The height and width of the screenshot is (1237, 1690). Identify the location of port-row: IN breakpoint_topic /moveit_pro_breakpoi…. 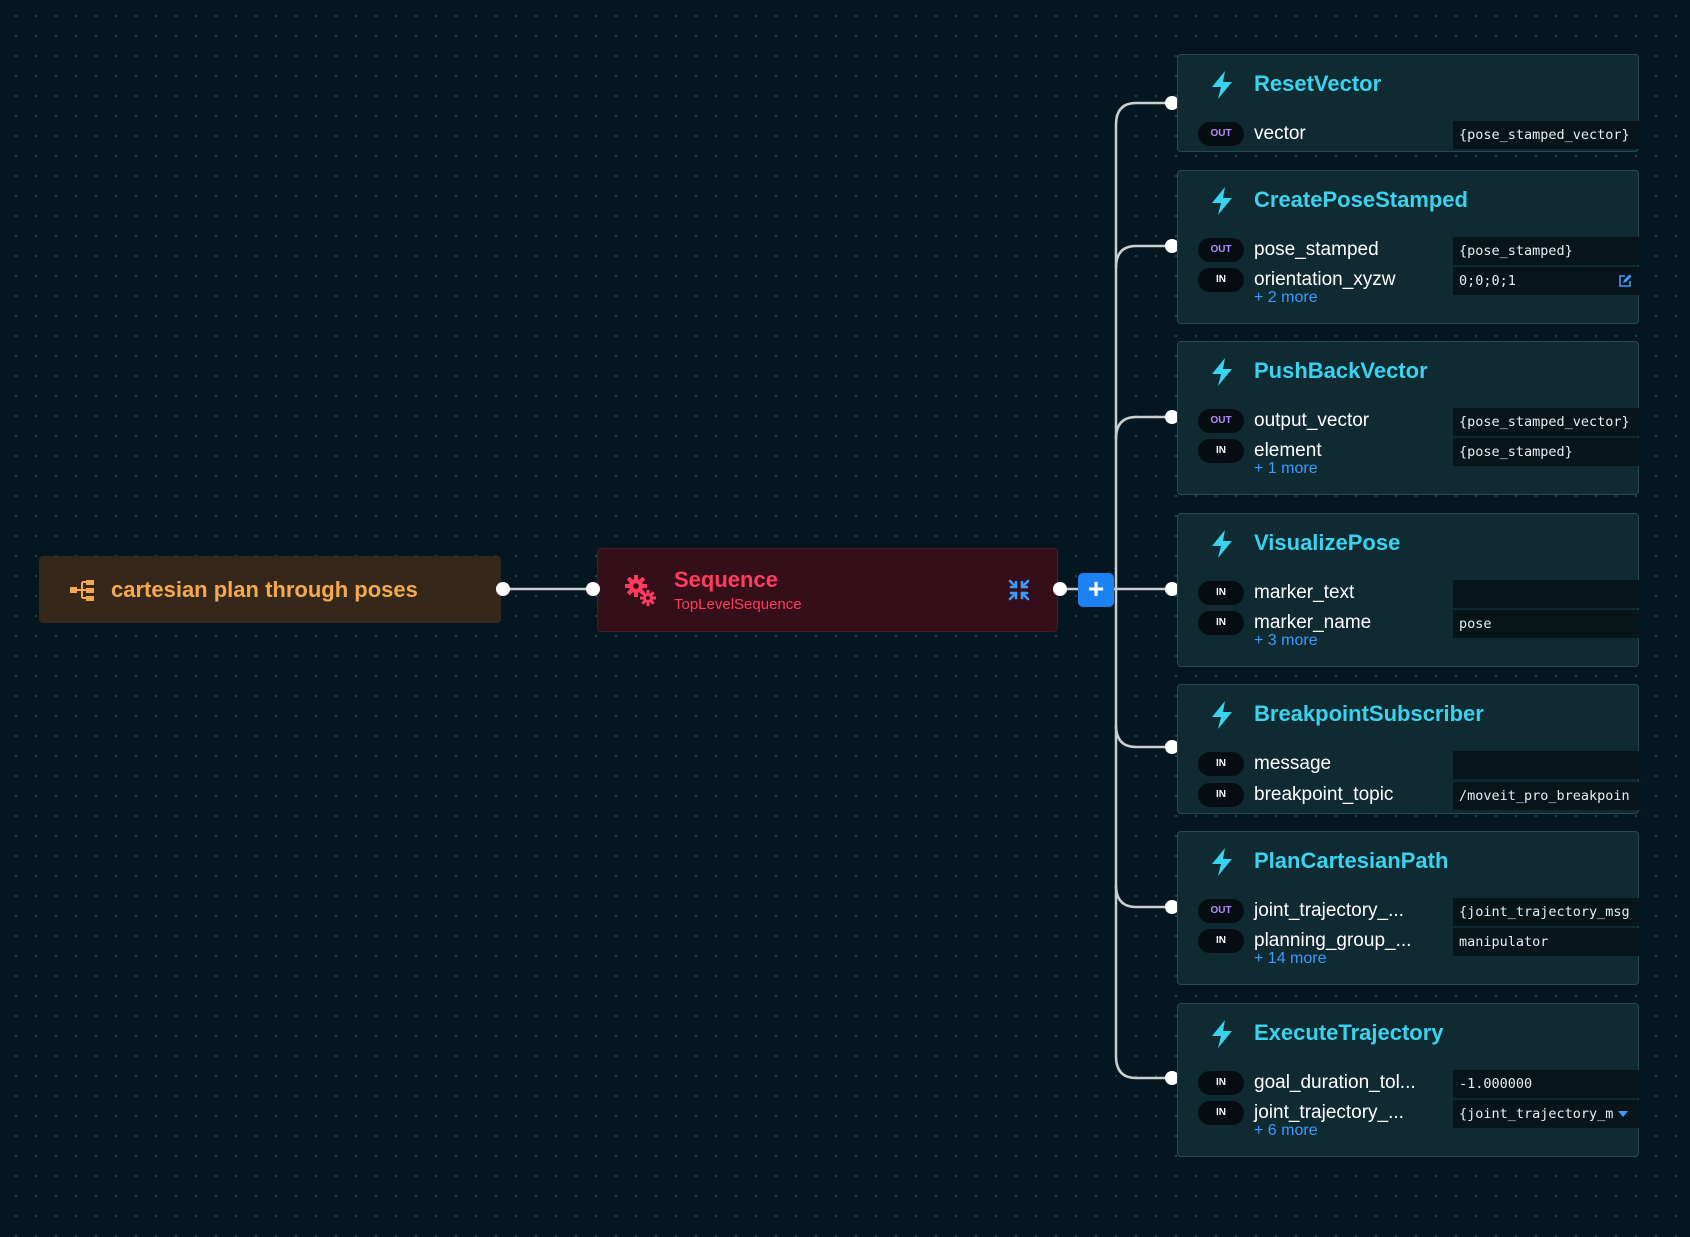
(1419, 796).